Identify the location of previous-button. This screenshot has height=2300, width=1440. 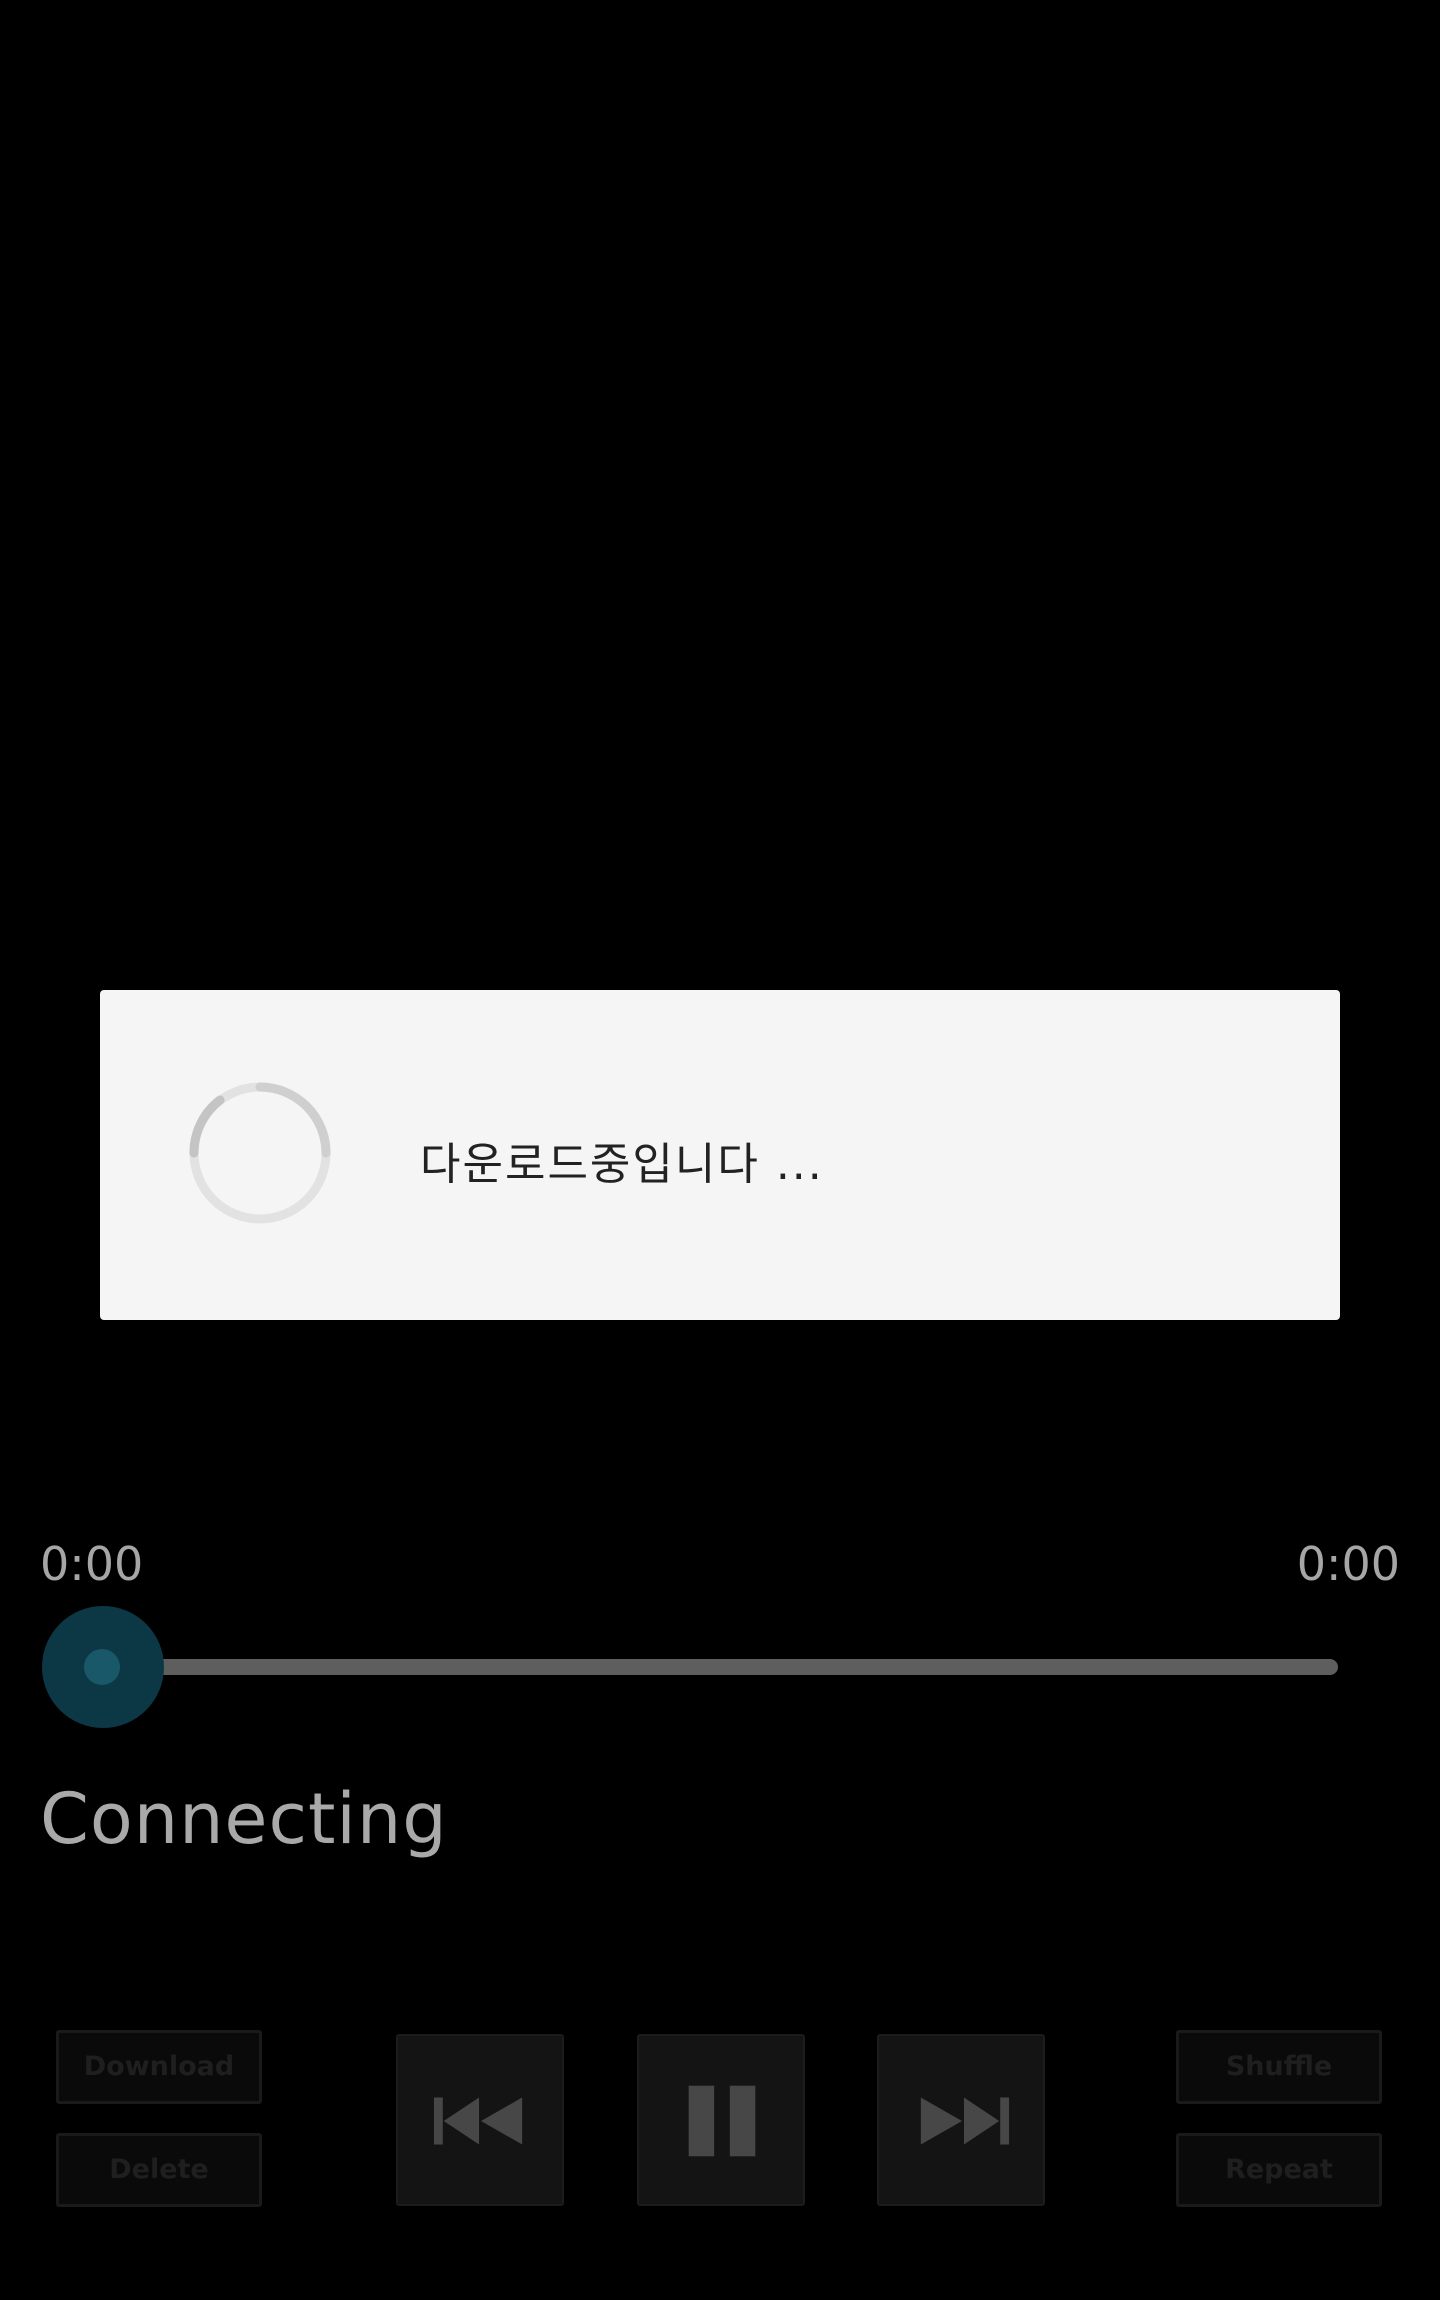
(480, 2120).